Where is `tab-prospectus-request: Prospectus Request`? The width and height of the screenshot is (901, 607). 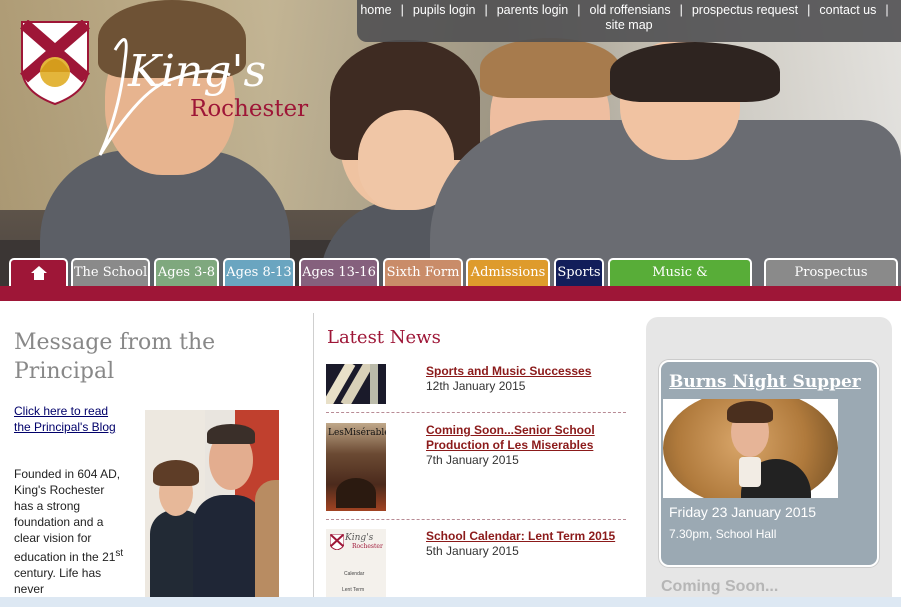
tab-prospectus-request: Prospectus Request is located at coordinates (831, 282).